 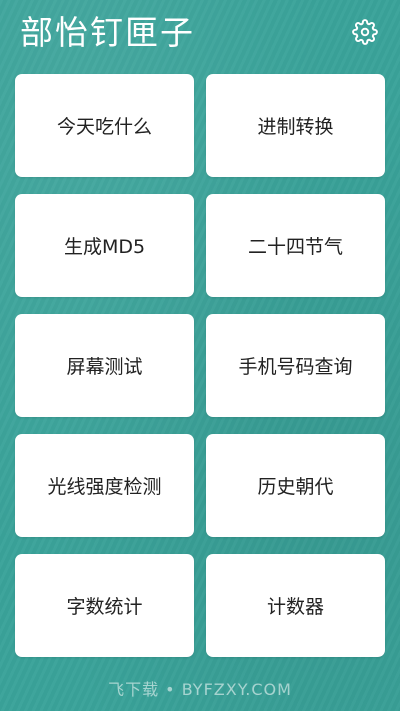 I want to click on tool-light-meter: 光线强度检测, so click(x=104, y=485).